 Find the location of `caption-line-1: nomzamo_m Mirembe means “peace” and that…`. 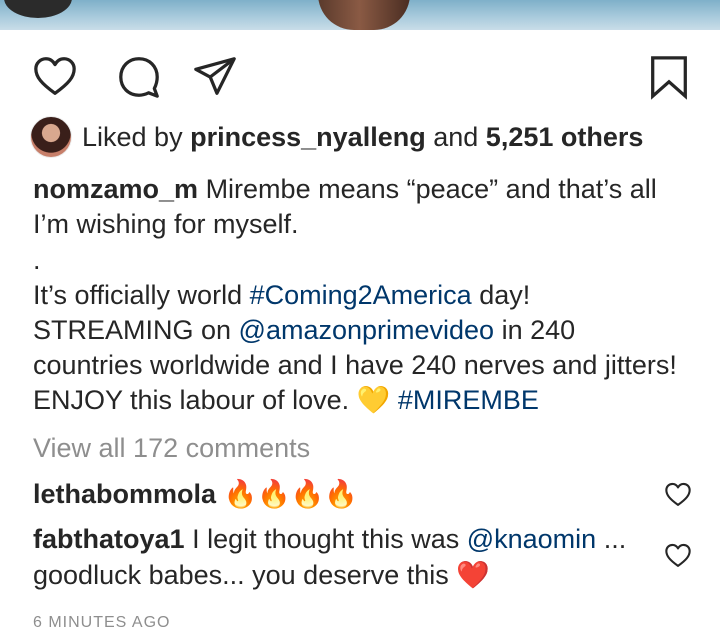

caption-line-1: nomzamo_m Mirembe means “peace” and that… is located at coordinates (358, 207).